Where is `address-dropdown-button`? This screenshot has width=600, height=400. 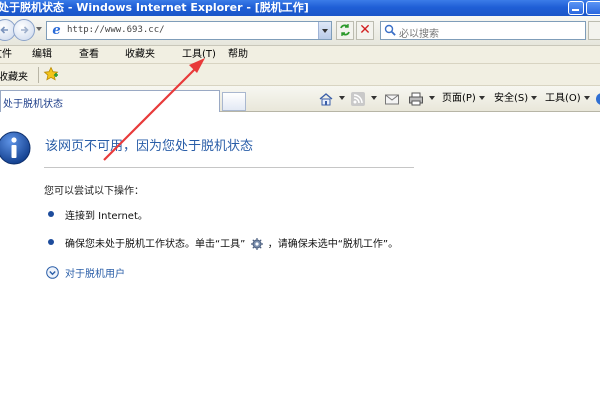 address-dropdown-button is located at coordinates (324, 30).